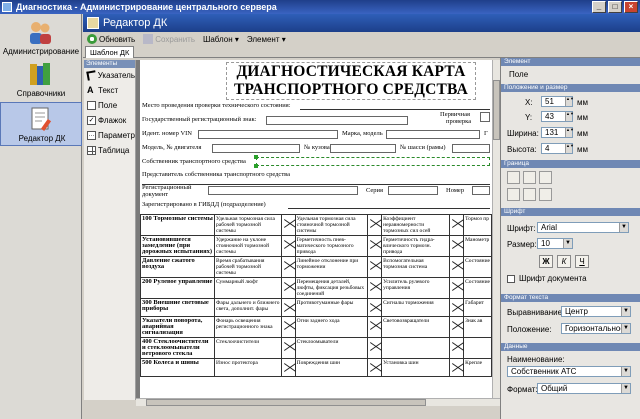 Image resolution: width=640 pixels, height=419 pixels. I want to click on element-pointer: Указатель, so click(109, 75).